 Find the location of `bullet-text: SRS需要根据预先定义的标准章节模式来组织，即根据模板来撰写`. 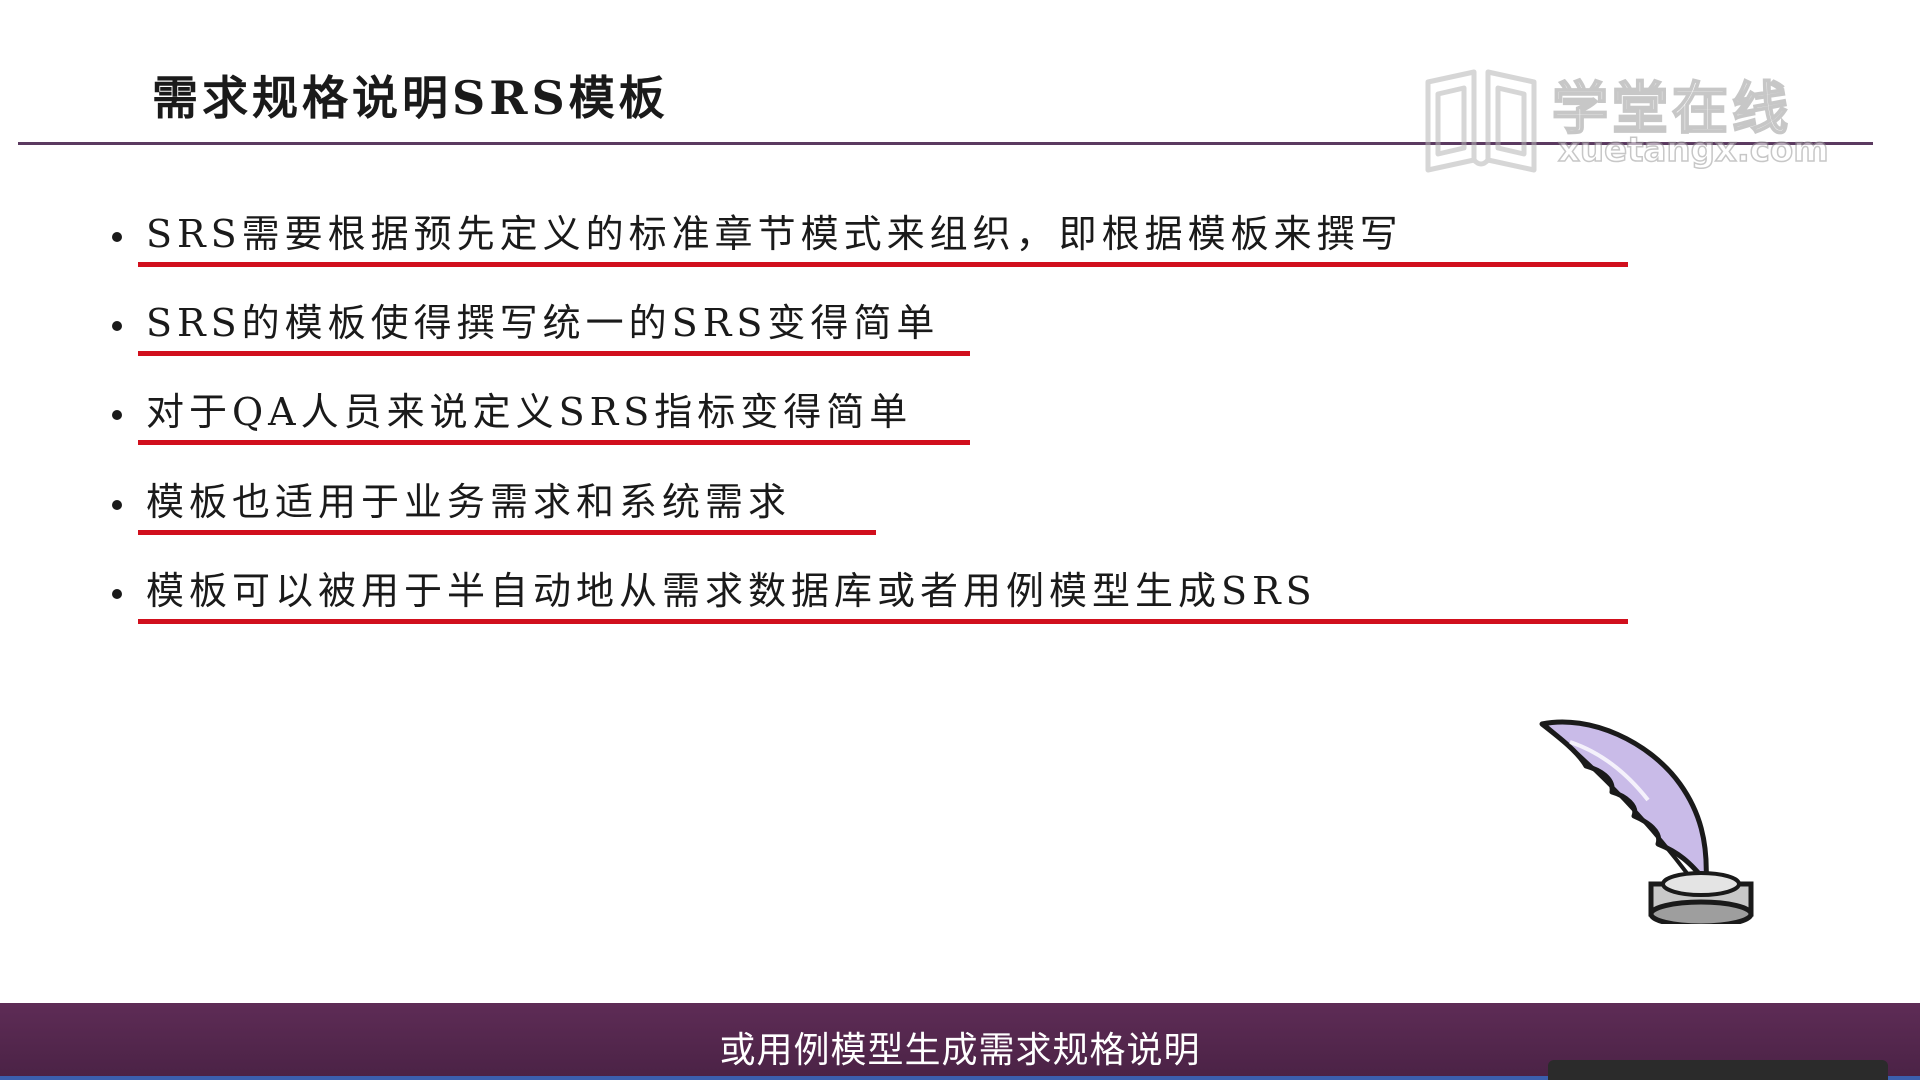

bullet-text: SRS需要根据预先定义的标准章节模式来组织，即根据模板来撰写 is located at coordinates (774, 234).